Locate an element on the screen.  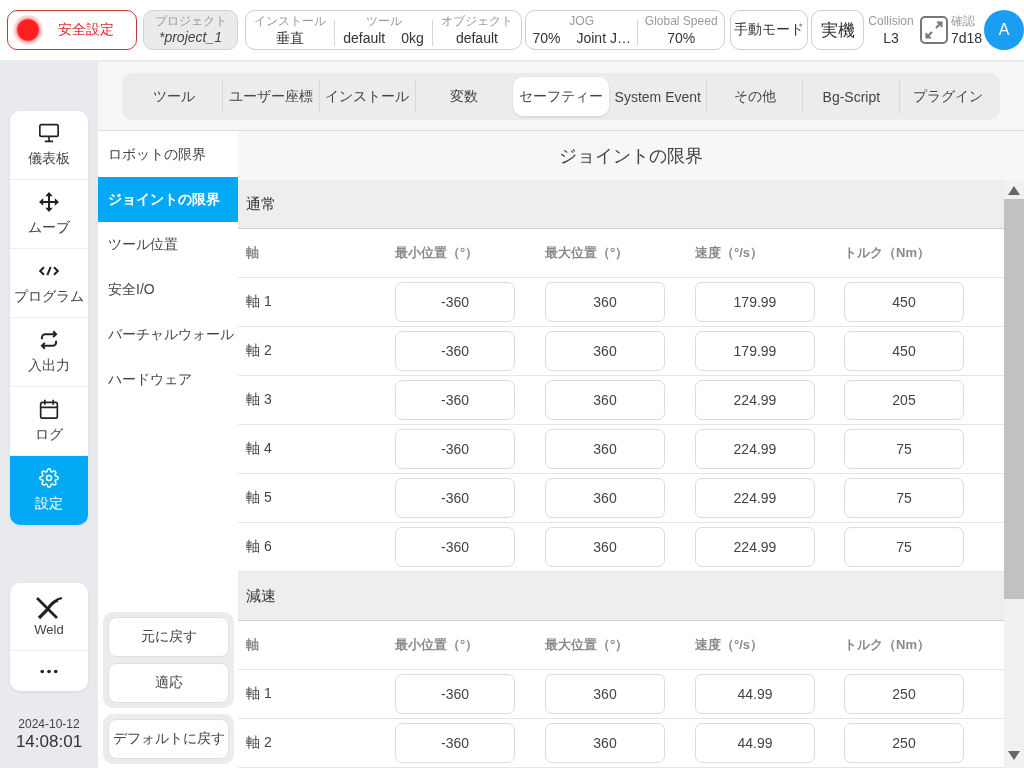
restore-defaults-button: デフォルトに戻す is located at coordinates (168, 739).